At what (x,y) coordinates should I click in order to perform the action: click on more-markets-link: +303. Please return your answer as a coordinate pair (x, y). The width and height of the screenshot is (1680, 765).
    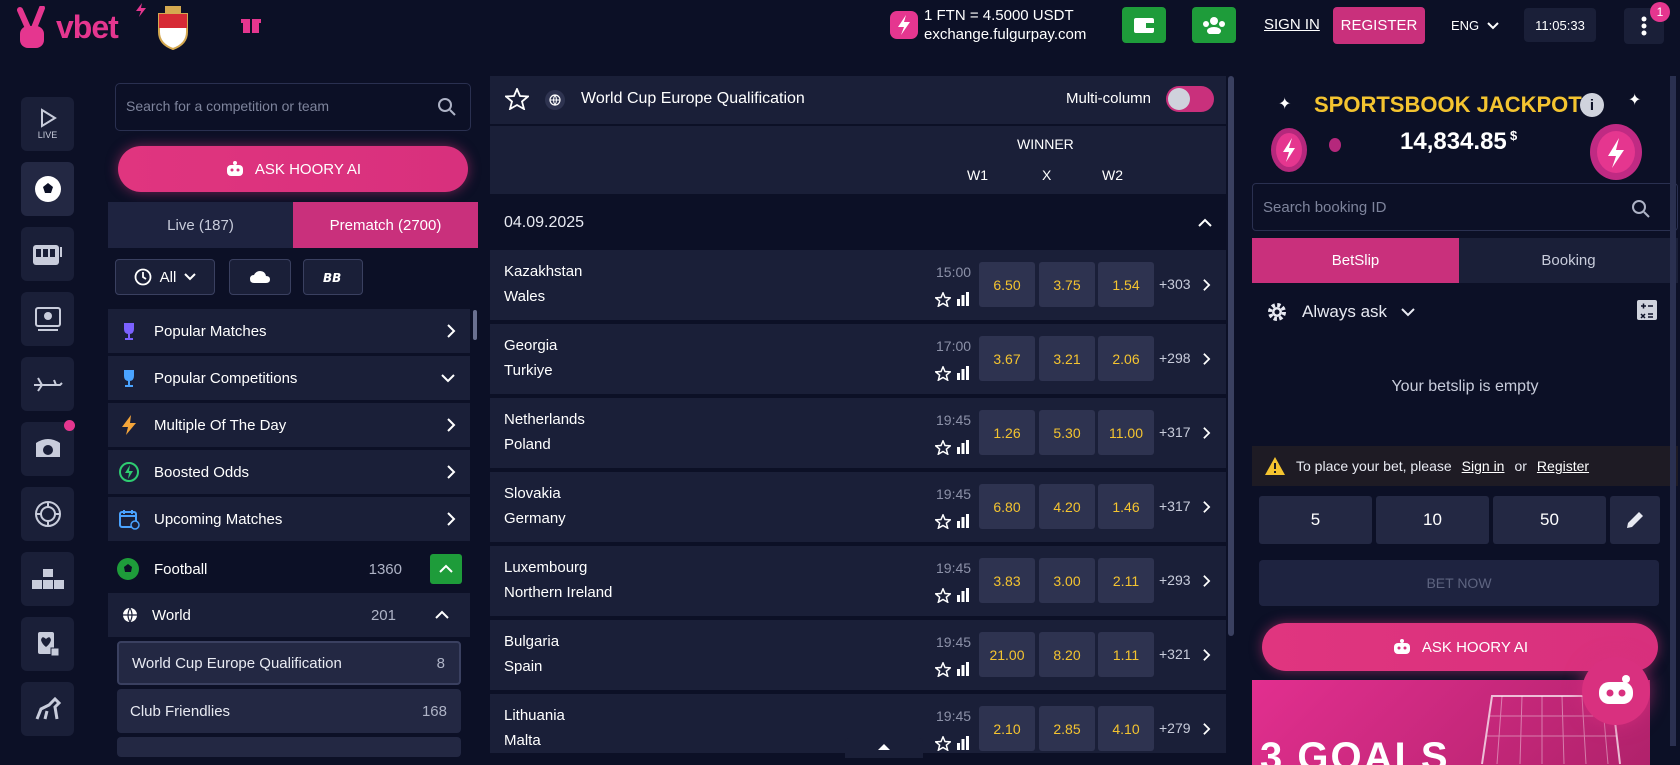
    Looking at the image, I should click on (1175, 284).